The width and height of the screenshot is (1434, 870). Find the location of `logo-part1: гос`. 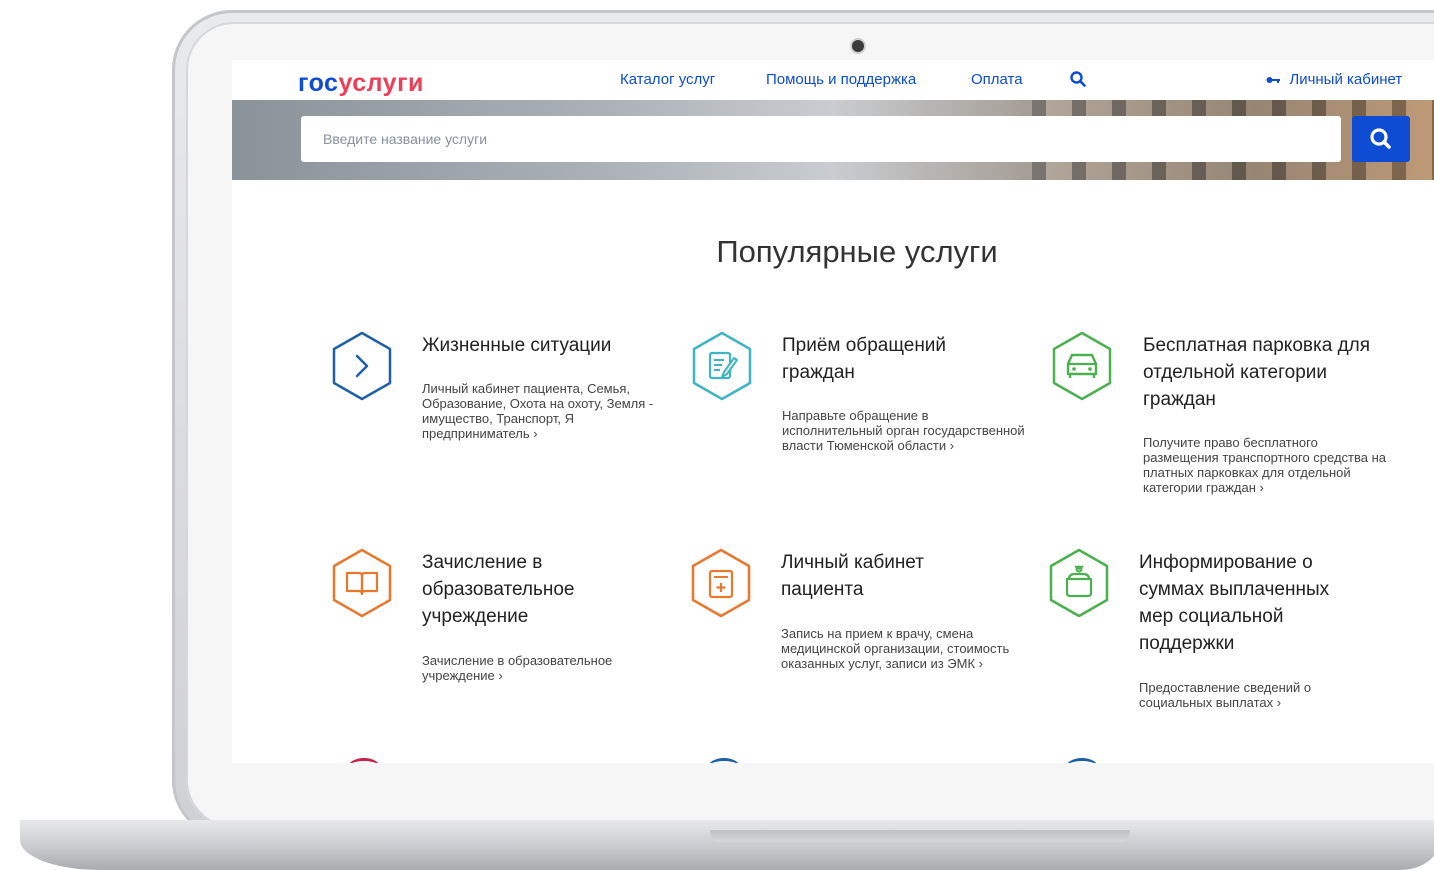

logo-part1: гос is located at coordinates (318, 83).